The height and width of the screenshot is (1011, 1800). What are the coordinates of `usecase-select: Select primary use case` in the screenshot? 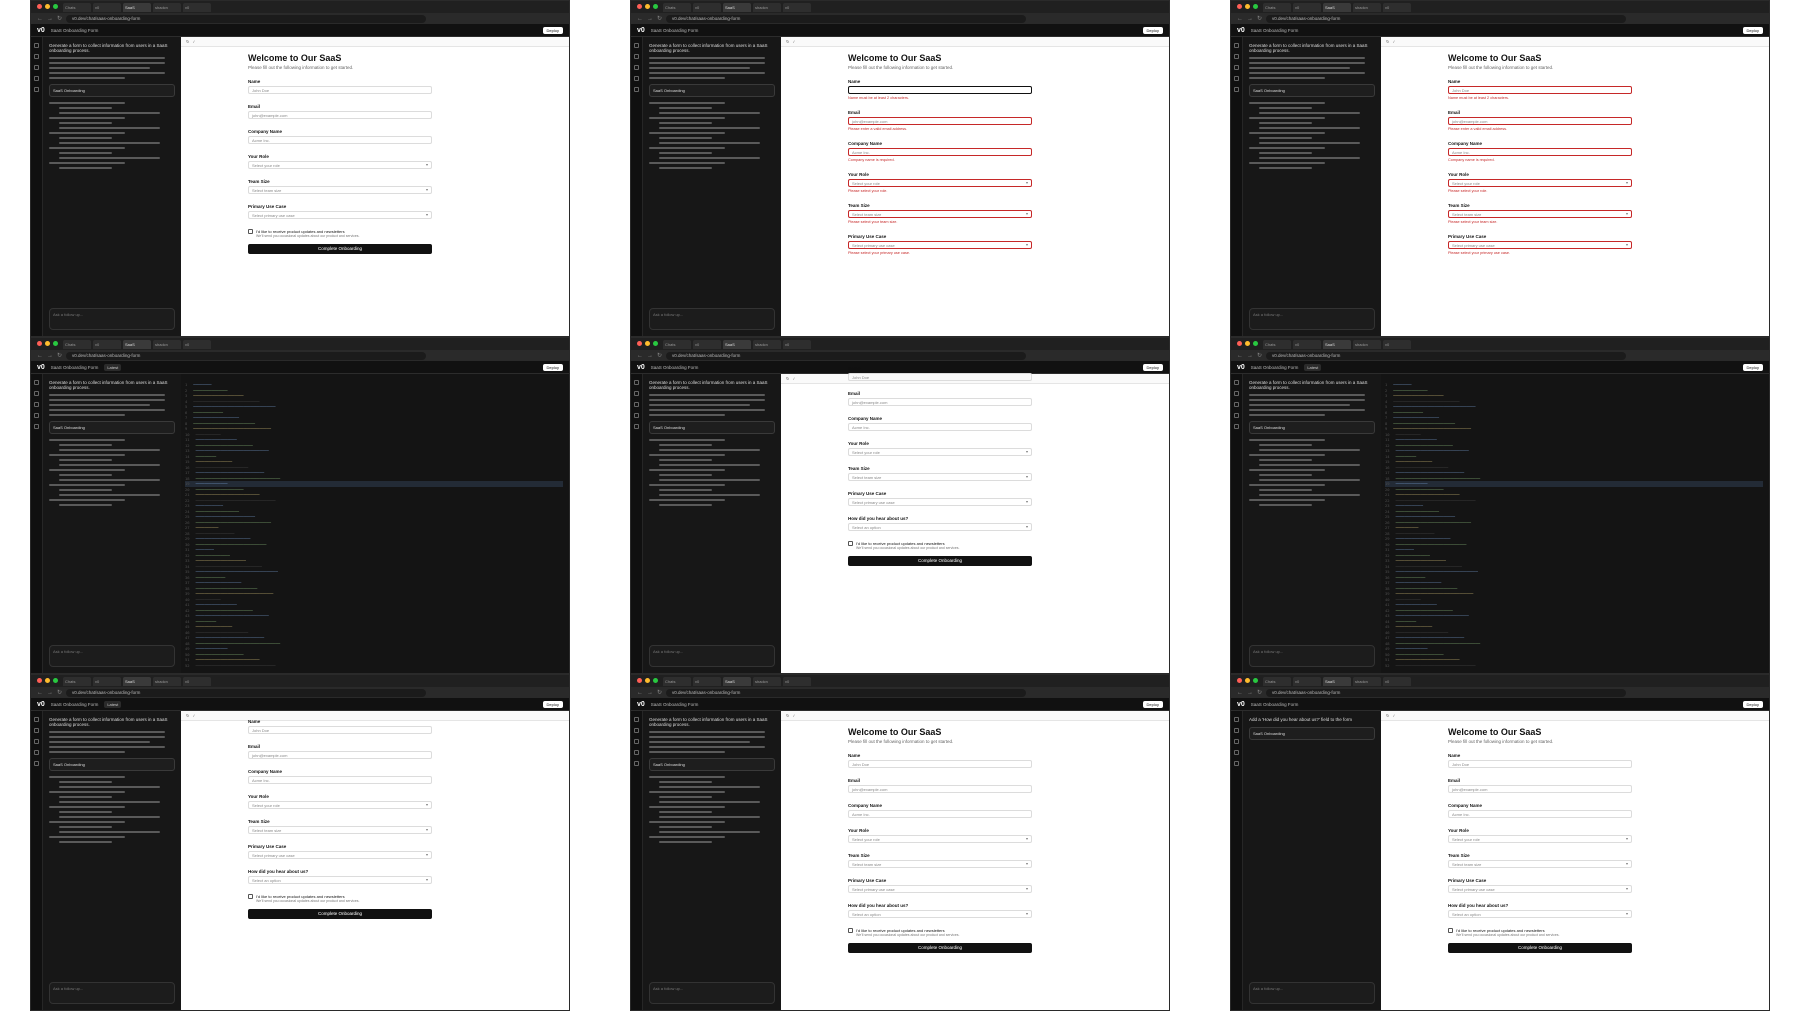 It's located at (1540, 245).